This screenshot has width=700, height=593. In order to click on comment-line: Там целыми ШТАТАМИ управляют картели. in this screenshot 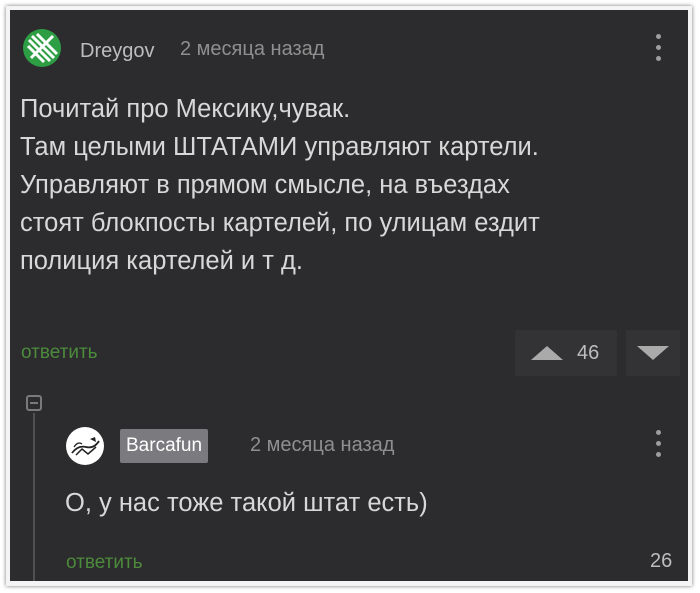, I will do `click(279, 147)`.